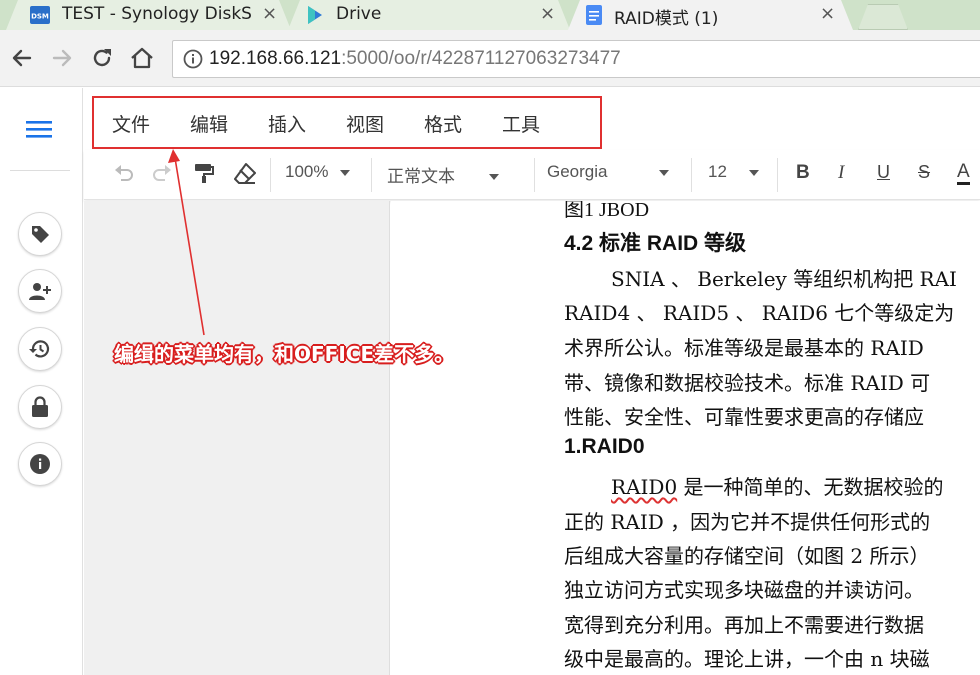 The height and width of the screenshot is (675, 980). I want to click on paint-format-icon, so click(204, 173).